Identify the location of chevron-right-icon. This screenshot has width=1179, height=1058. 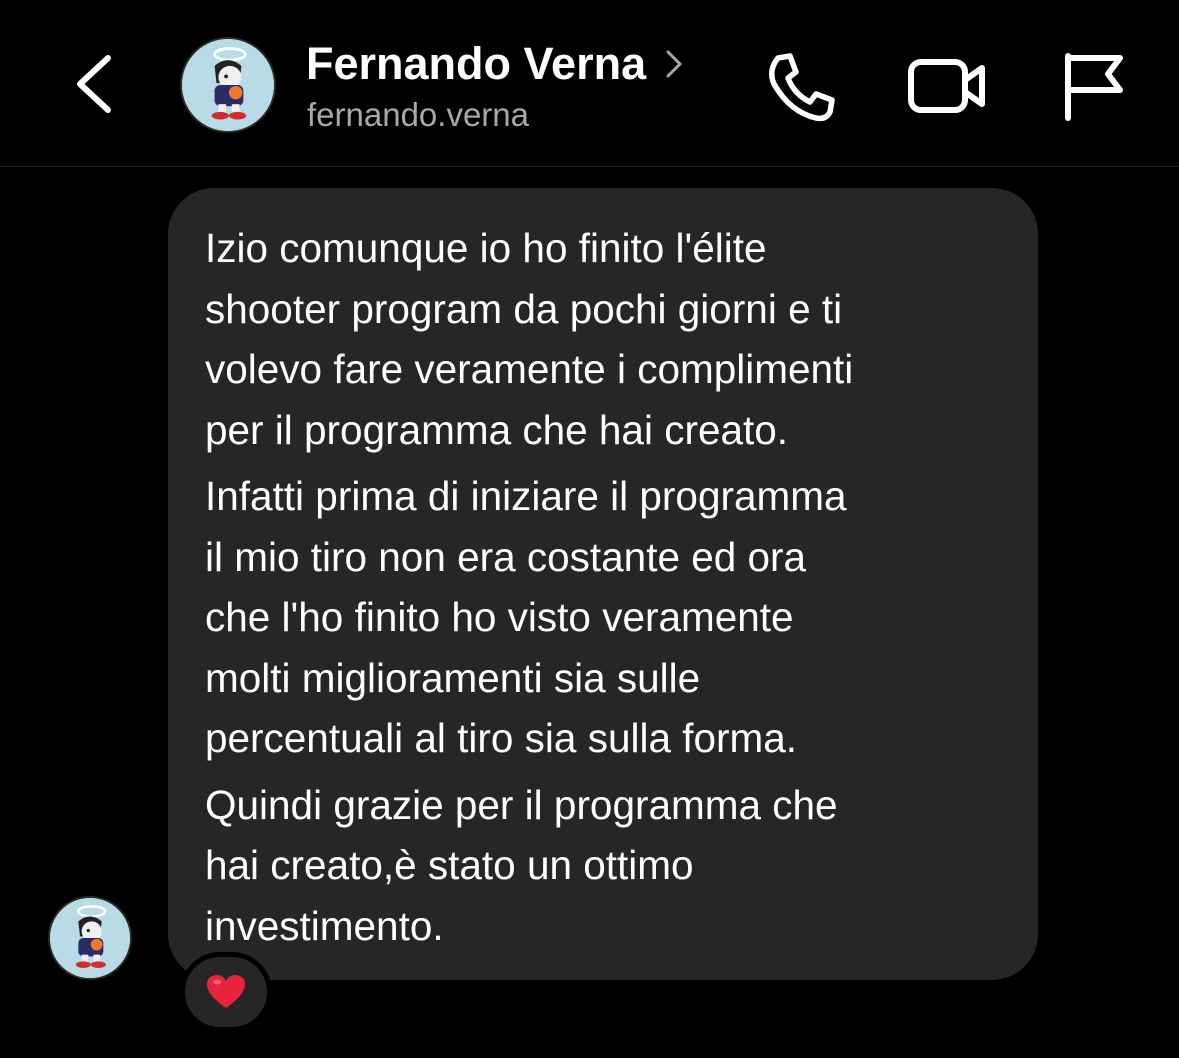
(674, 64).